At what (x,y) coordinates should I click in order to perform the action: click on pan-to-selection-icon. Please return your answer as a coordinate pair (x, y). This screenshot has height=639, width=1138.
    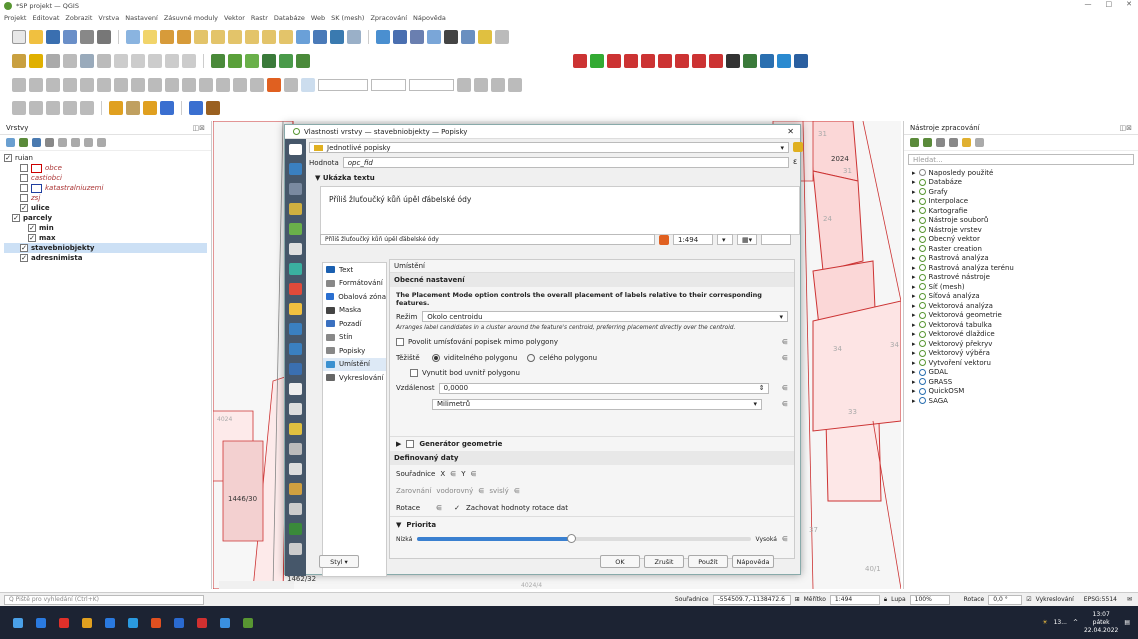
    Looking at the image, I should click on (150, 37).